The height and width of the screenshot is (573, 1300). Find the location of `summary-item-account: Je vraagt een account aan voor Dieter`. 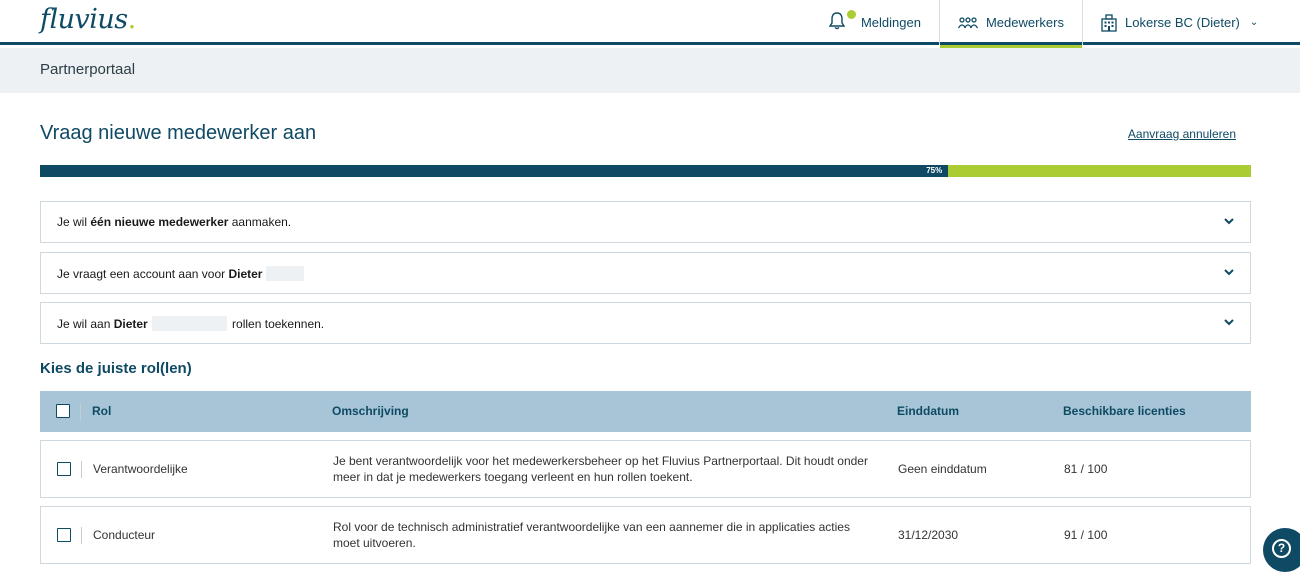

summary-item-account: Je vraagt een account aan voor Dieter is located at coordinates (645, 273).